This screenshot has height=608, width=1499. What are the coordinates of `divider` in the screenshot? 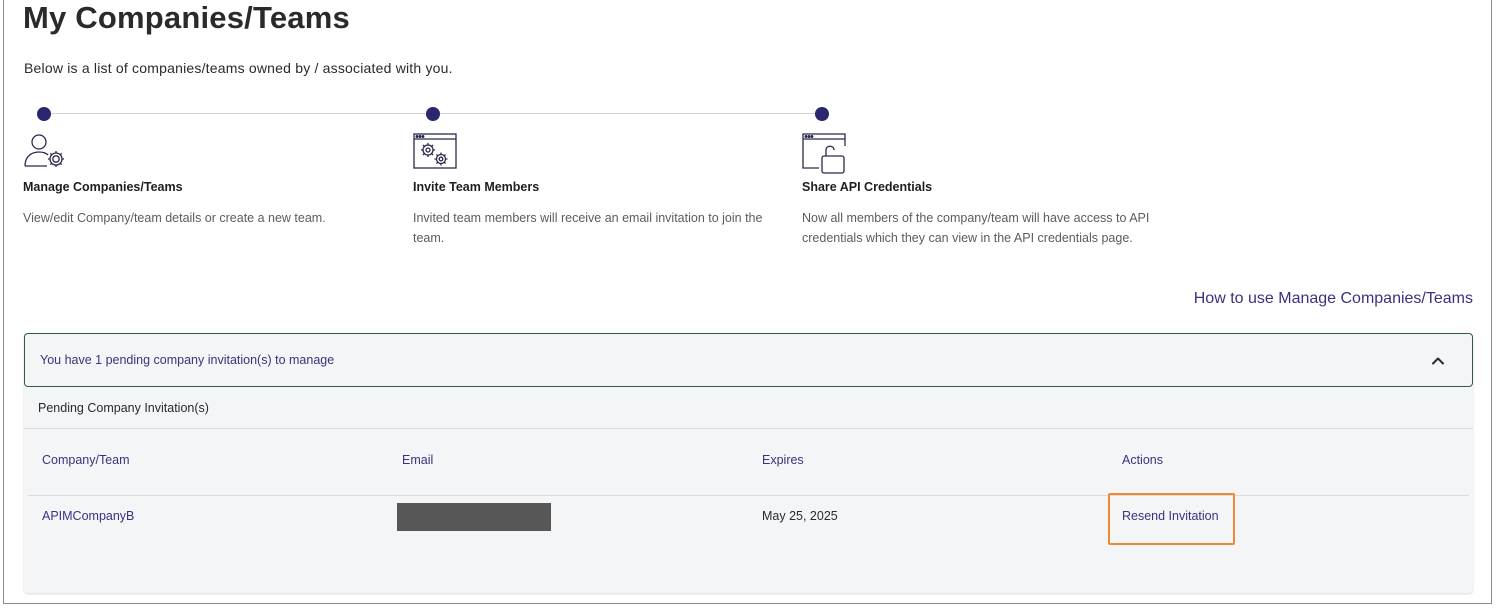 It's located at (748, 428).